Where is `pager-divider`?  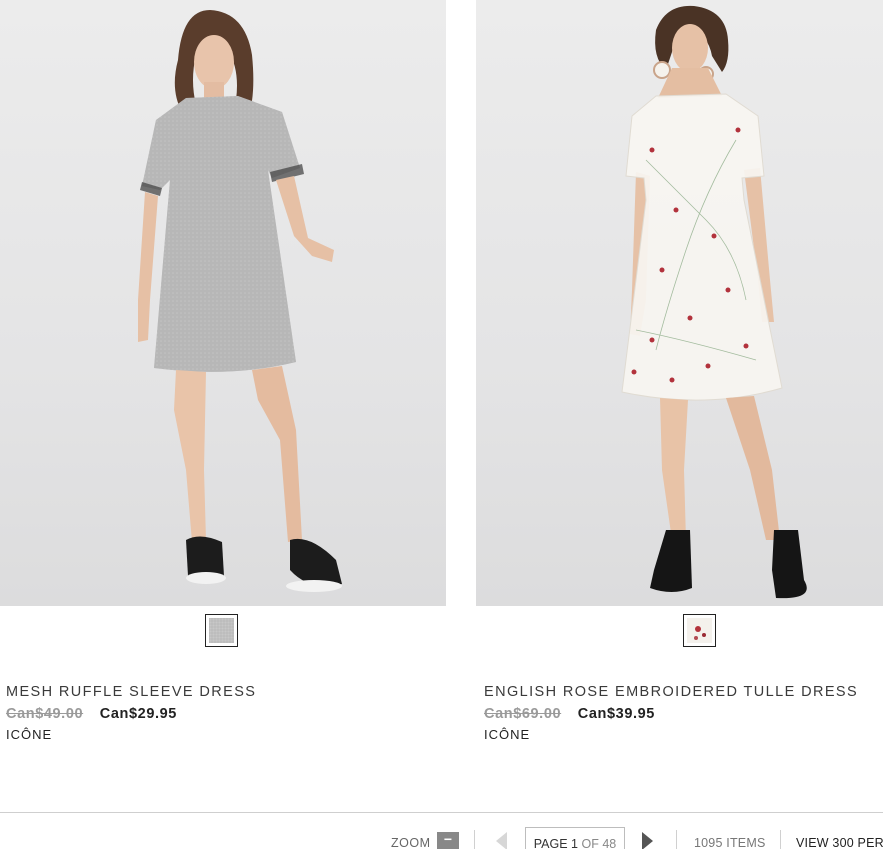
pager-divider is located at coordinates (441, 812).